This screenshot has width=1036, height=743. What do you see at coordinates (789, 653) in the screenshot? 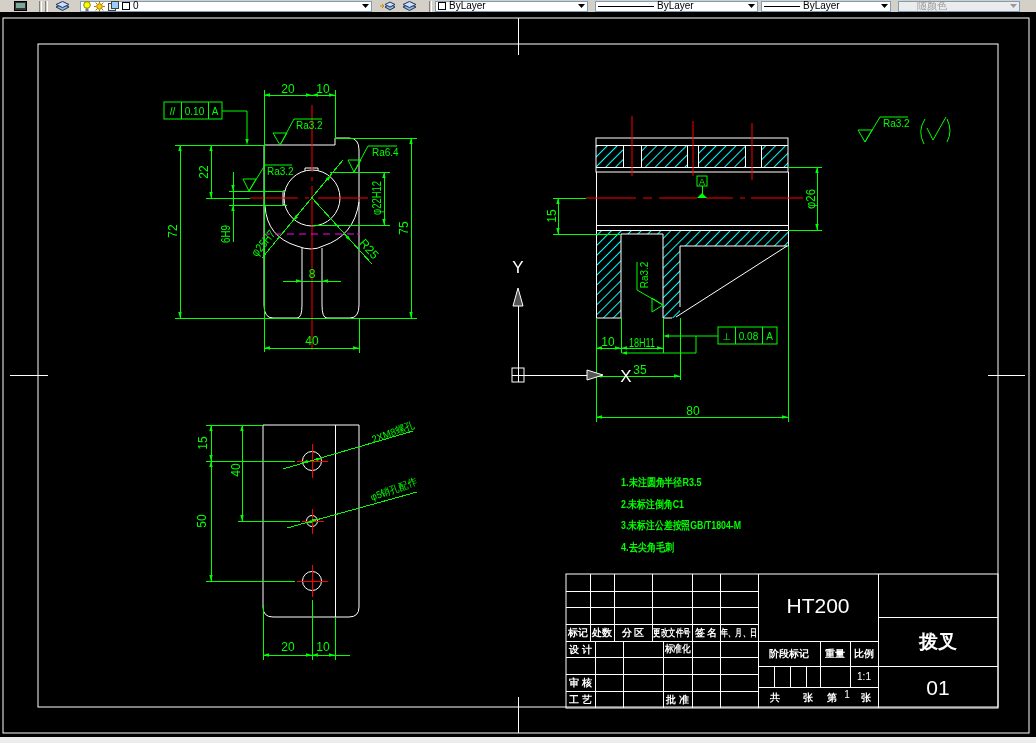
I see `title-block-label: 阶段标记` at bounding box center [789, 653].